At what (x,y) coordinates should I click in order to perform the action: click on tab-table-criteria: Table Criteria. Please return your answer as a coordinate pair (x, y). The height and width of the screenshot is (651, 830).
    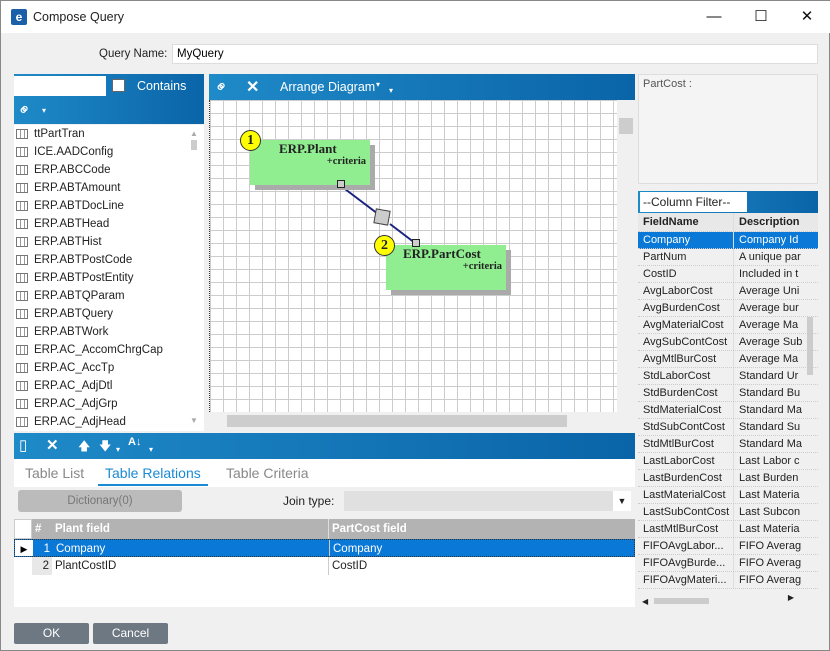
    Looking at the image, I should click on (267, 473).